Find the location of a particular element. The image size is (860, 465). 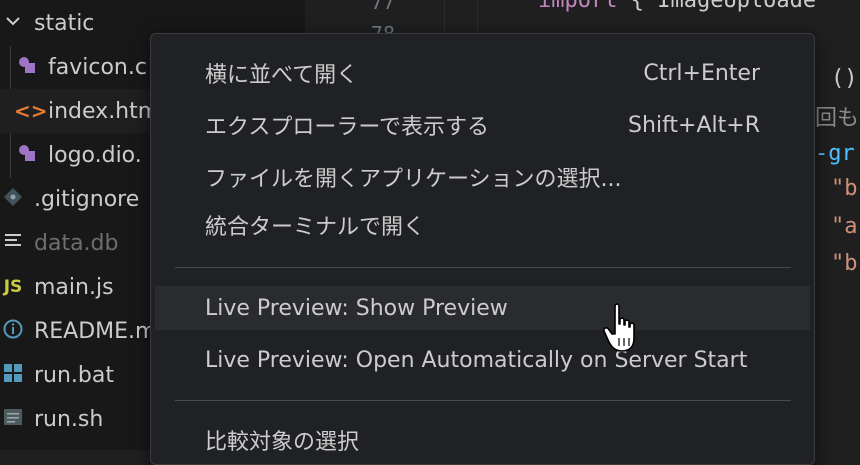

tree-item-label: static is located at coordinates (64, 23).